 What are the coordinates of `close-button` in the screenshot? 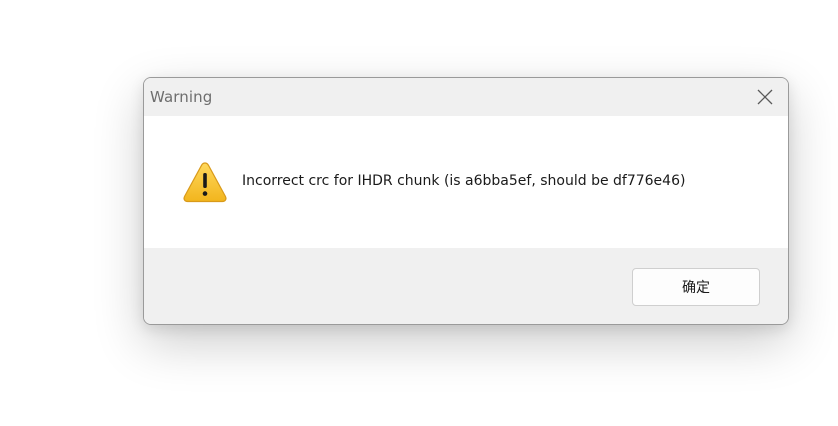 It's located at (765, 97).